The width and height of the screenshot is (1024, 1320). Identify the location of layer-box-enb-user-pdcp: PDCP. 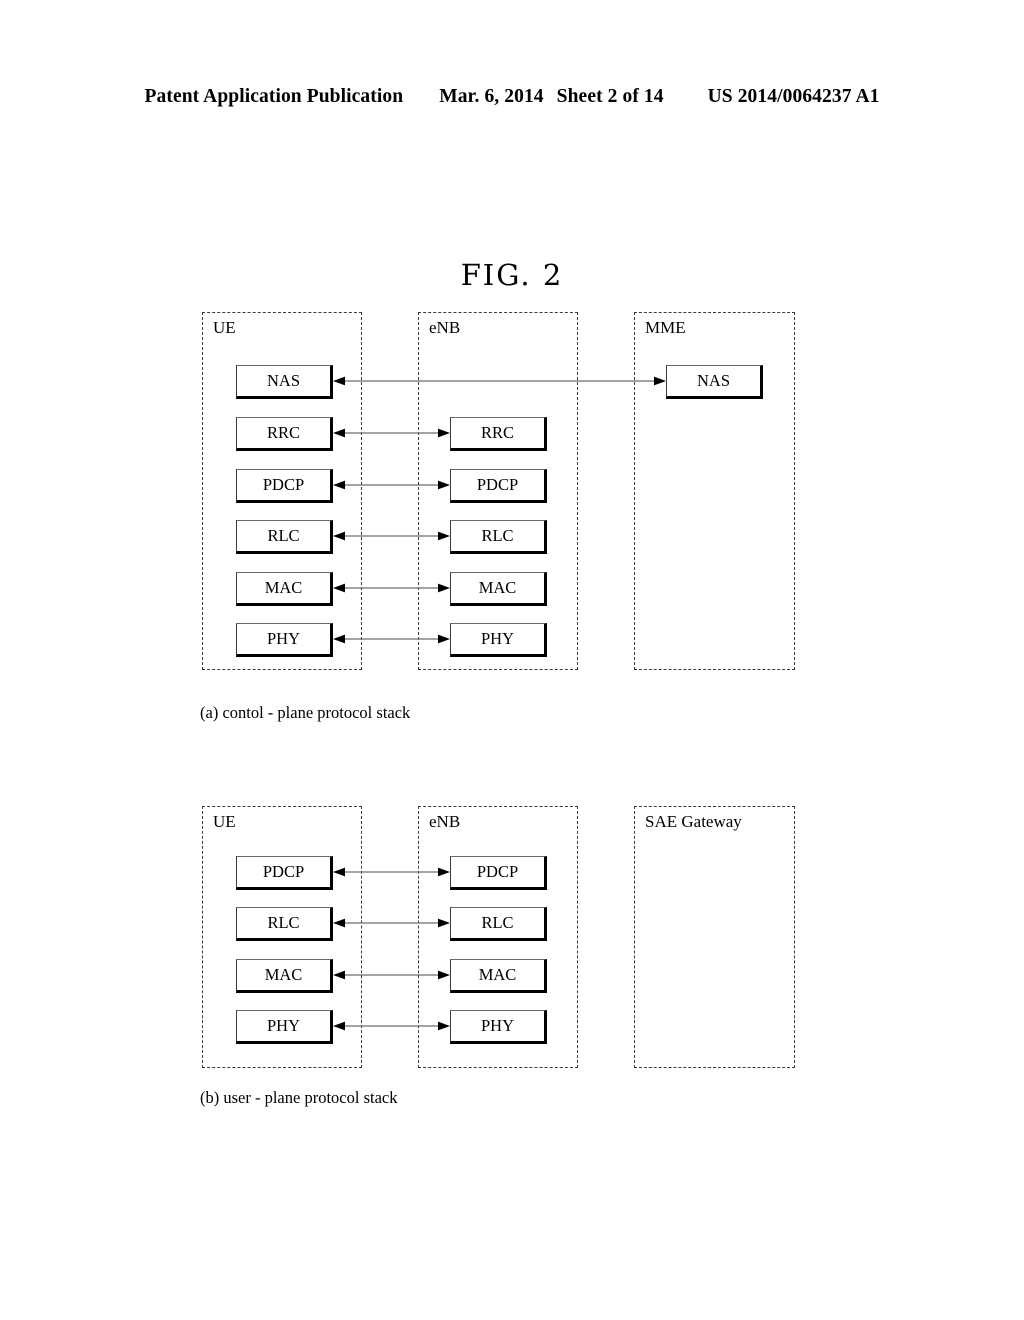
(498, 873).